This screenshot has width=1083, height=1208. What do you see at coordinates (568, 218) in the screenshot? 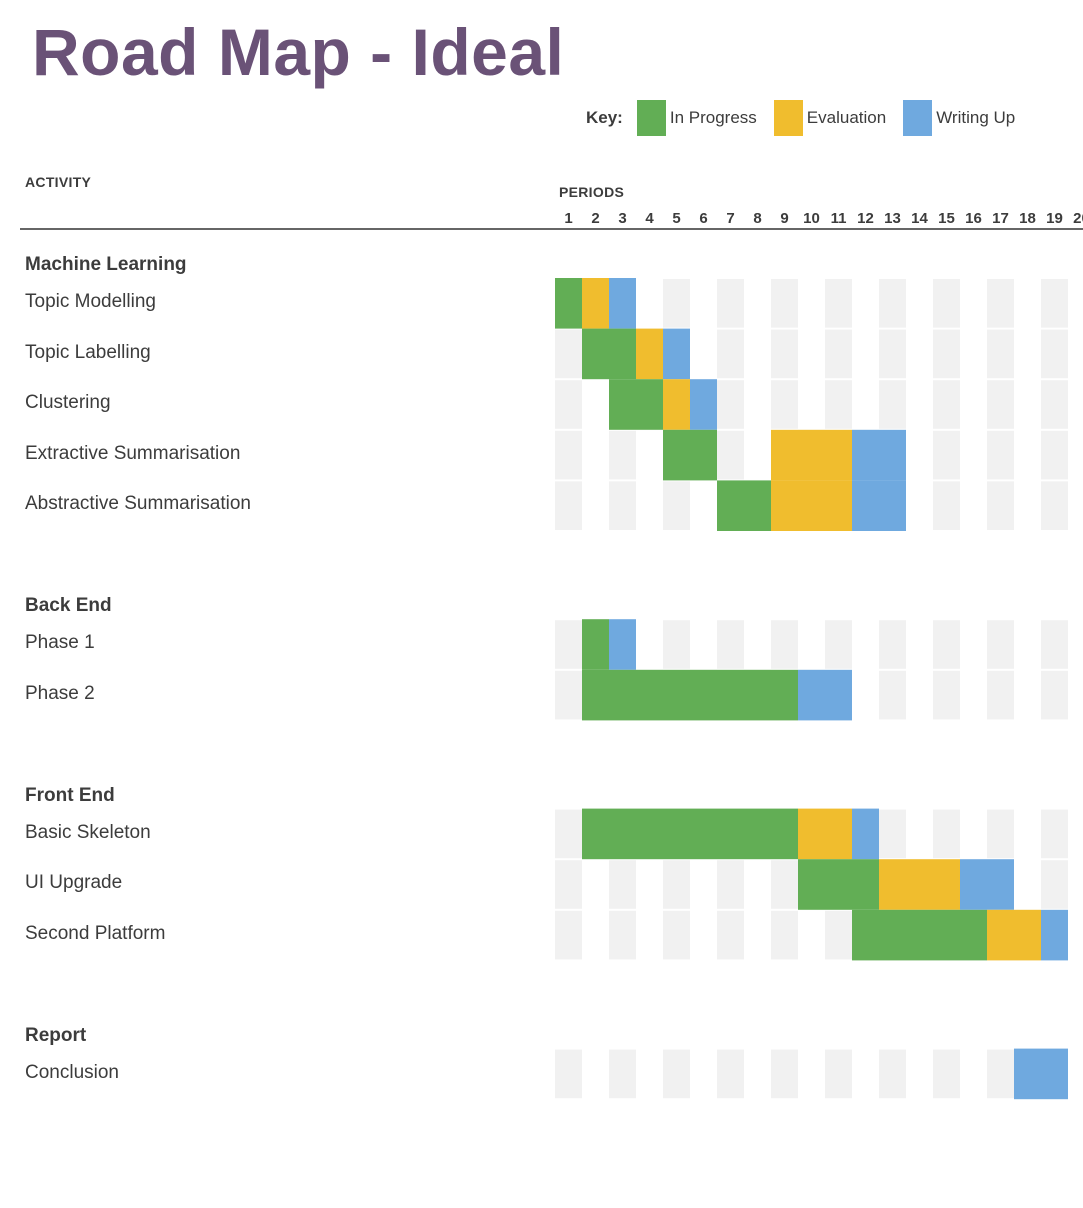
I see `period-tick-label: 1` at bounding box center [568, 218].